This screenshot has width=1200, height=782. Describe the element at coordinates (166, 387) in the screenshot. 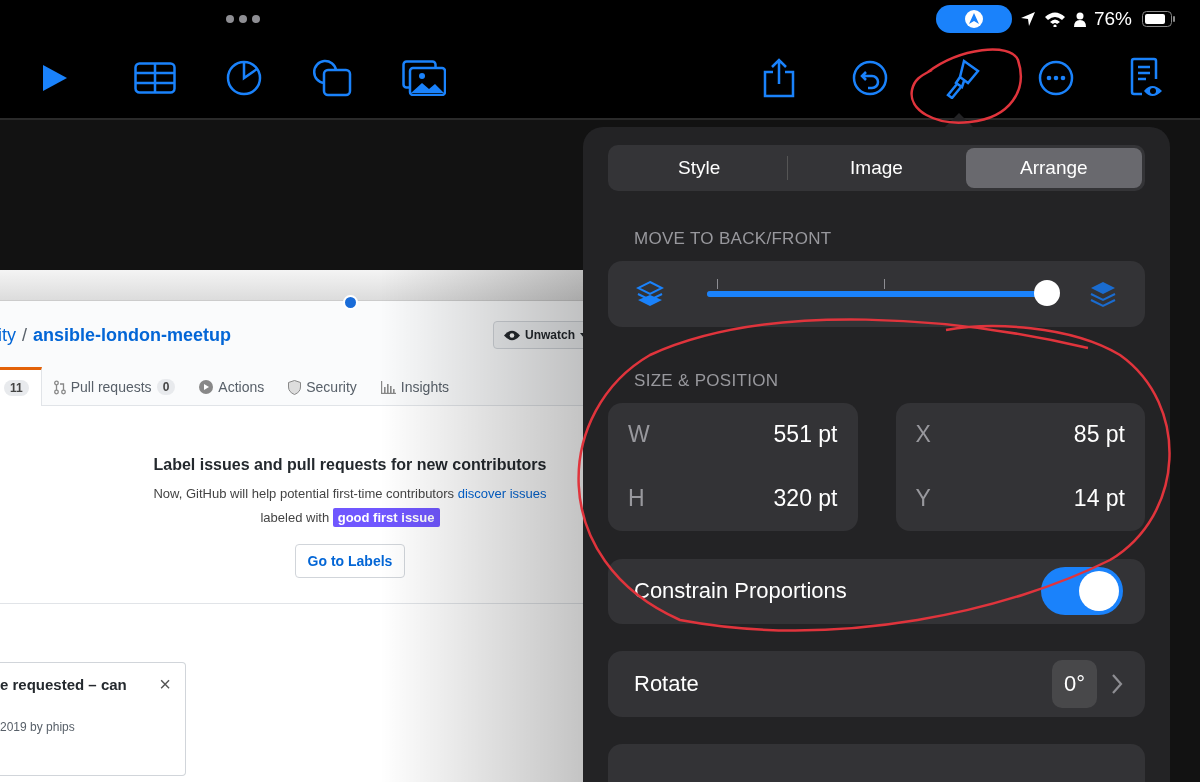

I see `count-badge: 0` at that location.